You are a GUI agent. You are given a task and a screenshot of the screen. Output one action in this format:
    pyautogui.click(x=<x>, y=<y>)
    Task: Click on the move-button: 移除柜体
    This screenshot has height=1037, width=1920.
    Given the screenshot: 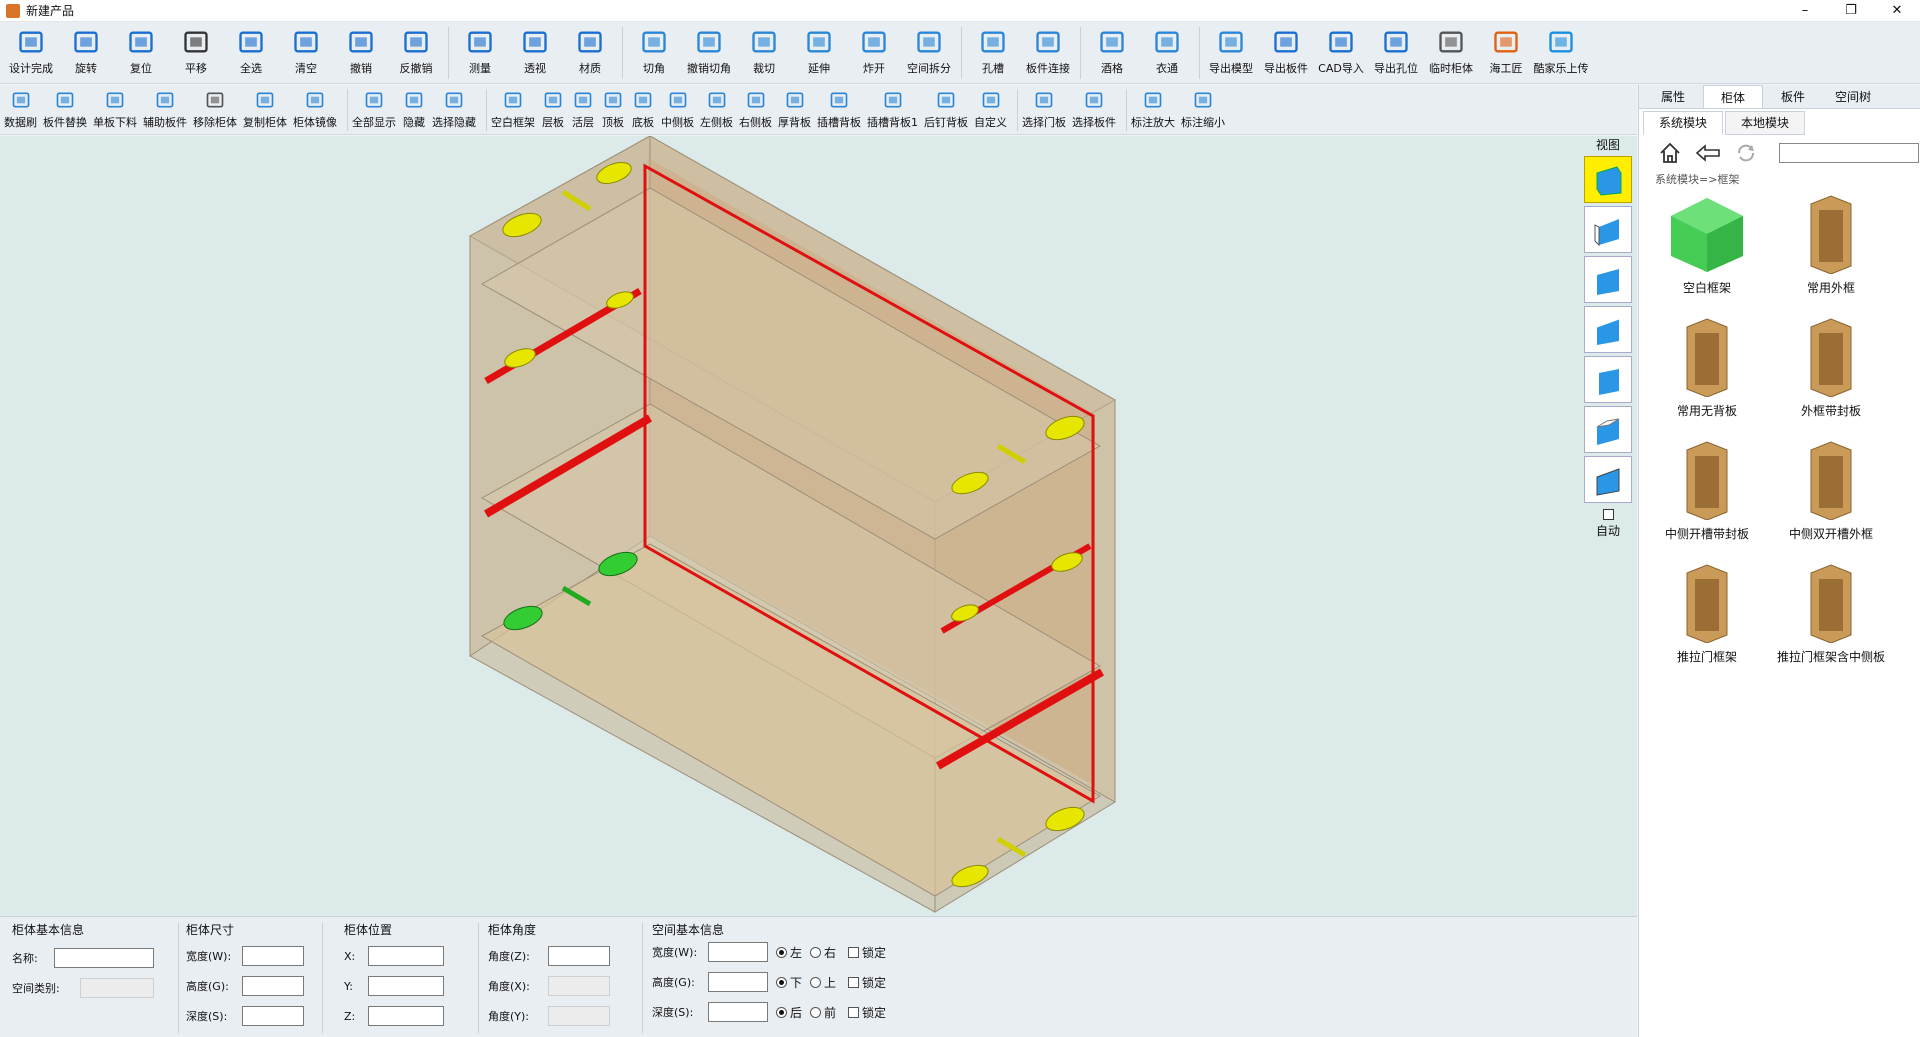 What is the action you would take?
    pyautogui.click(x=215, y=108)
    